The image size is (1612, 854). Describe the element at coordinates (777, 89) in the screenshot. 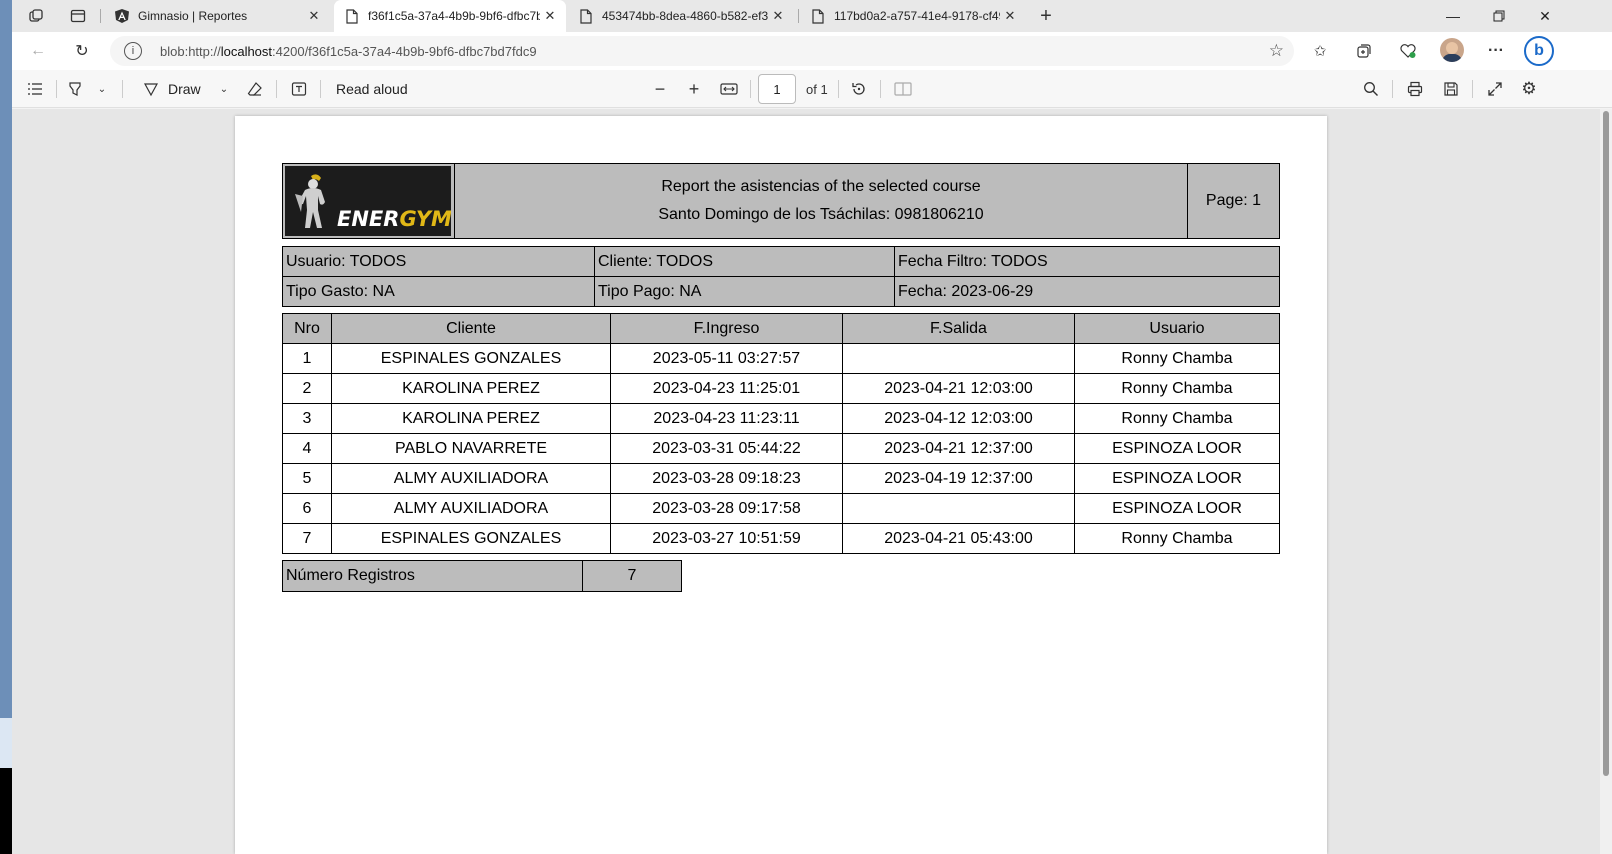

I see `page-number-input: 1` at that location.